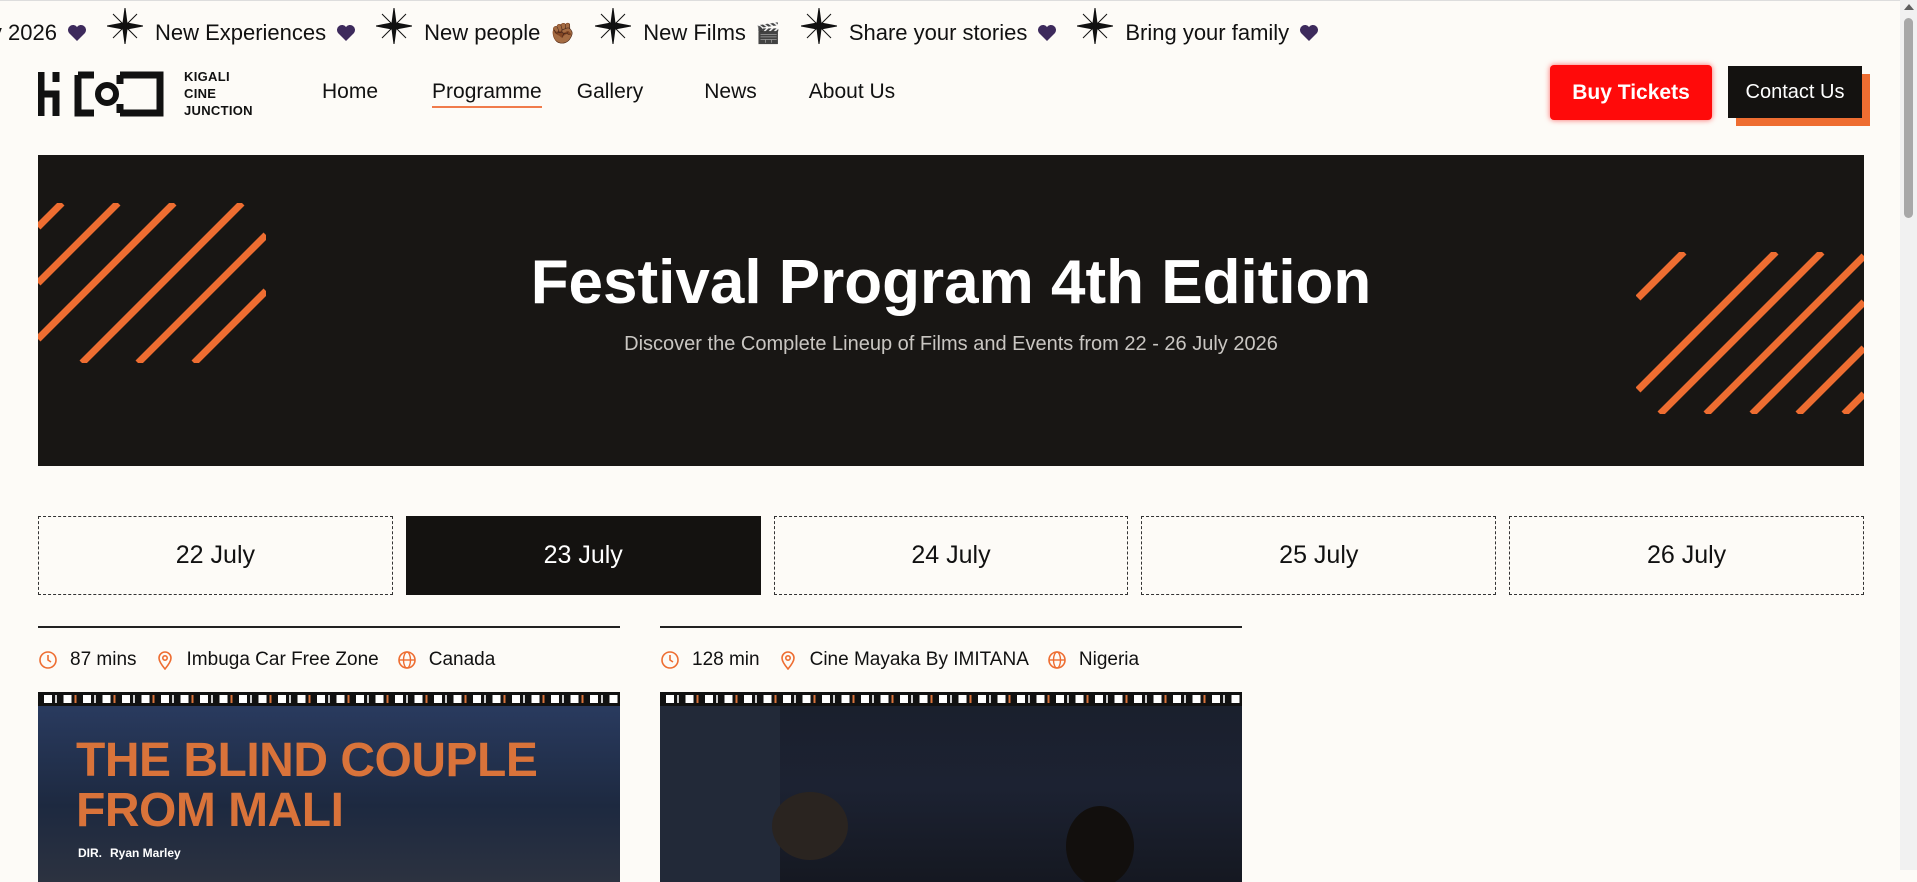 The height and width of the screenshot is (882, 1917). Describe the element at coordinates (1686, 555) in the screenshot. I see `date-tab-26-july: 26 July` at that location.